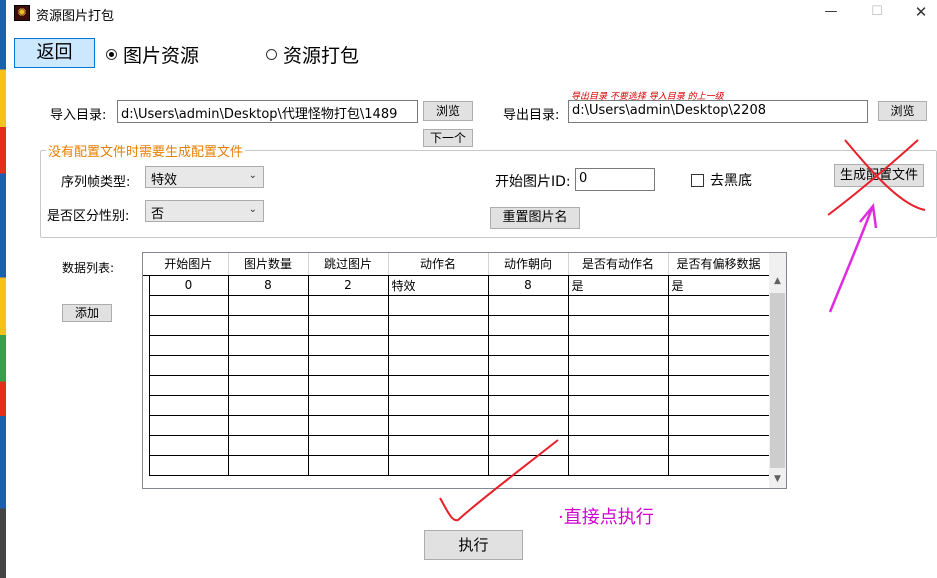  Describe the element at coordinates (312, 54) in the screenshot. I see `radio-resource-pack: 资源打包` at that location.